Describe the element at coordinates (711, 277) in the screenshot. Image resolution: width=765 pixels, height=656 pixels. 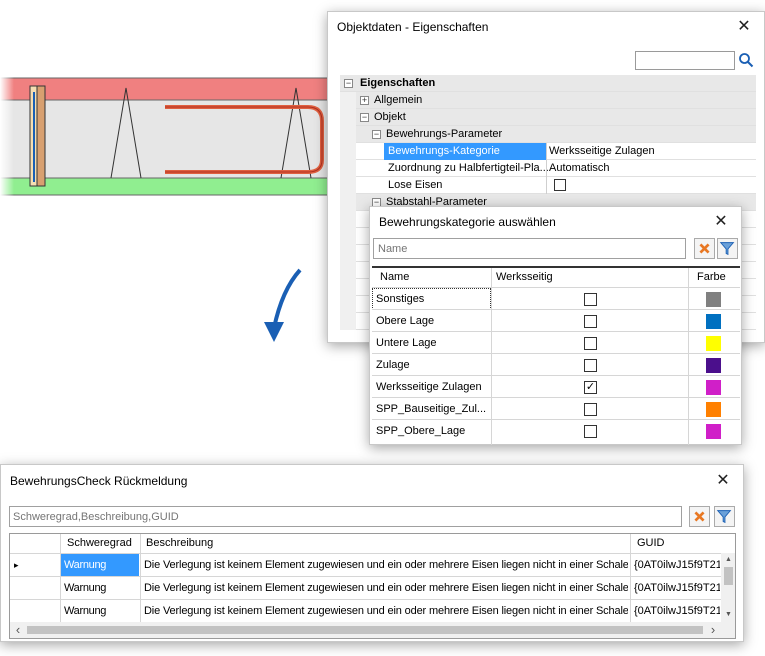
I see `column-header-farbe: Farbe` at that location.